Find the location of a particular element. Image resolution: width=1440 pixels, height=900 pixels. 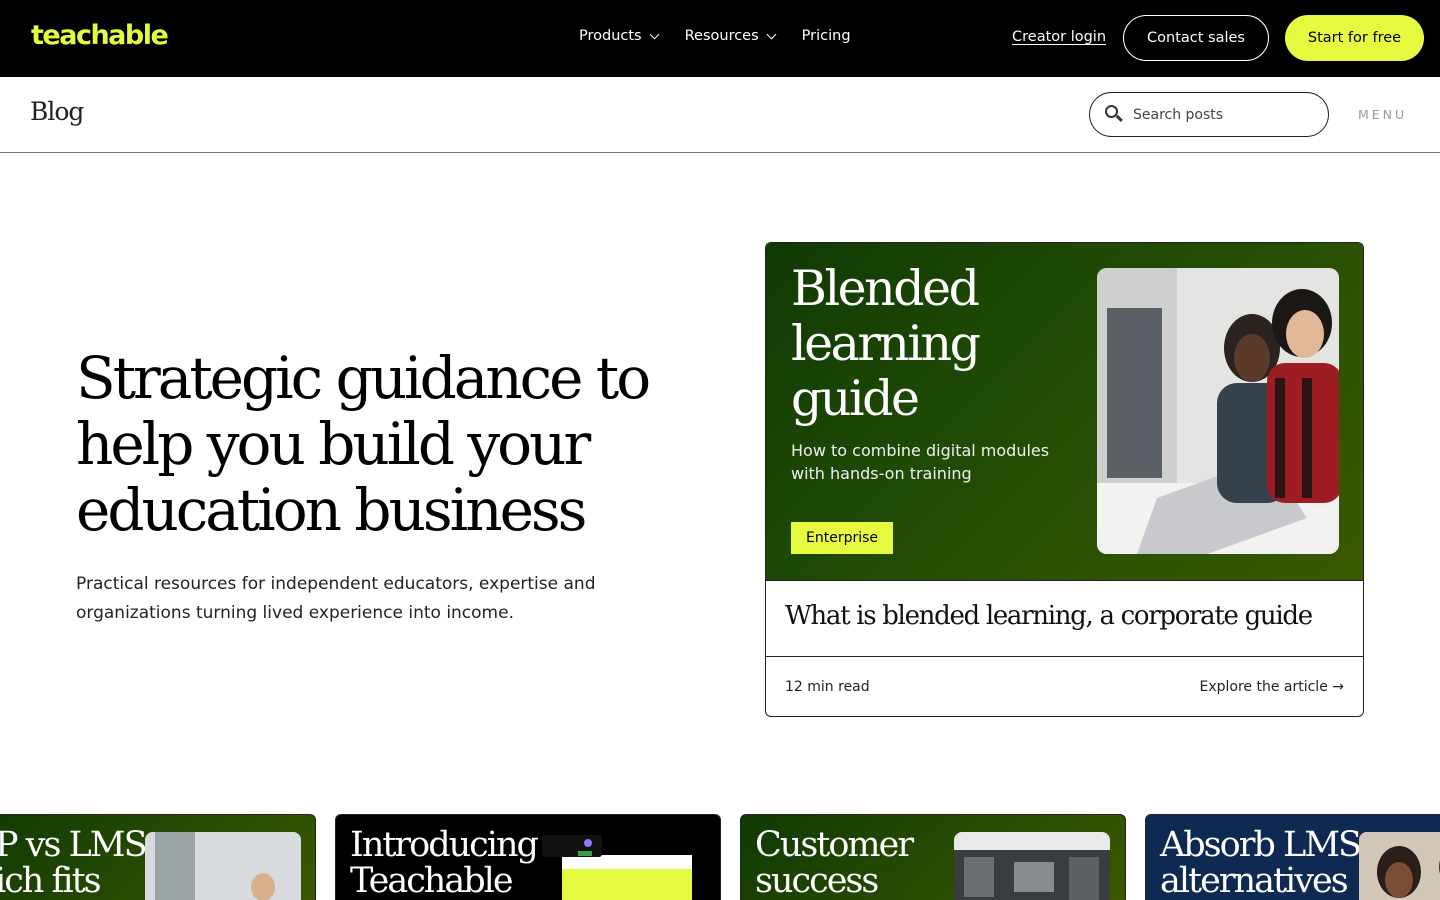

nav-resources: Resources is located at coordinates (730, 36).